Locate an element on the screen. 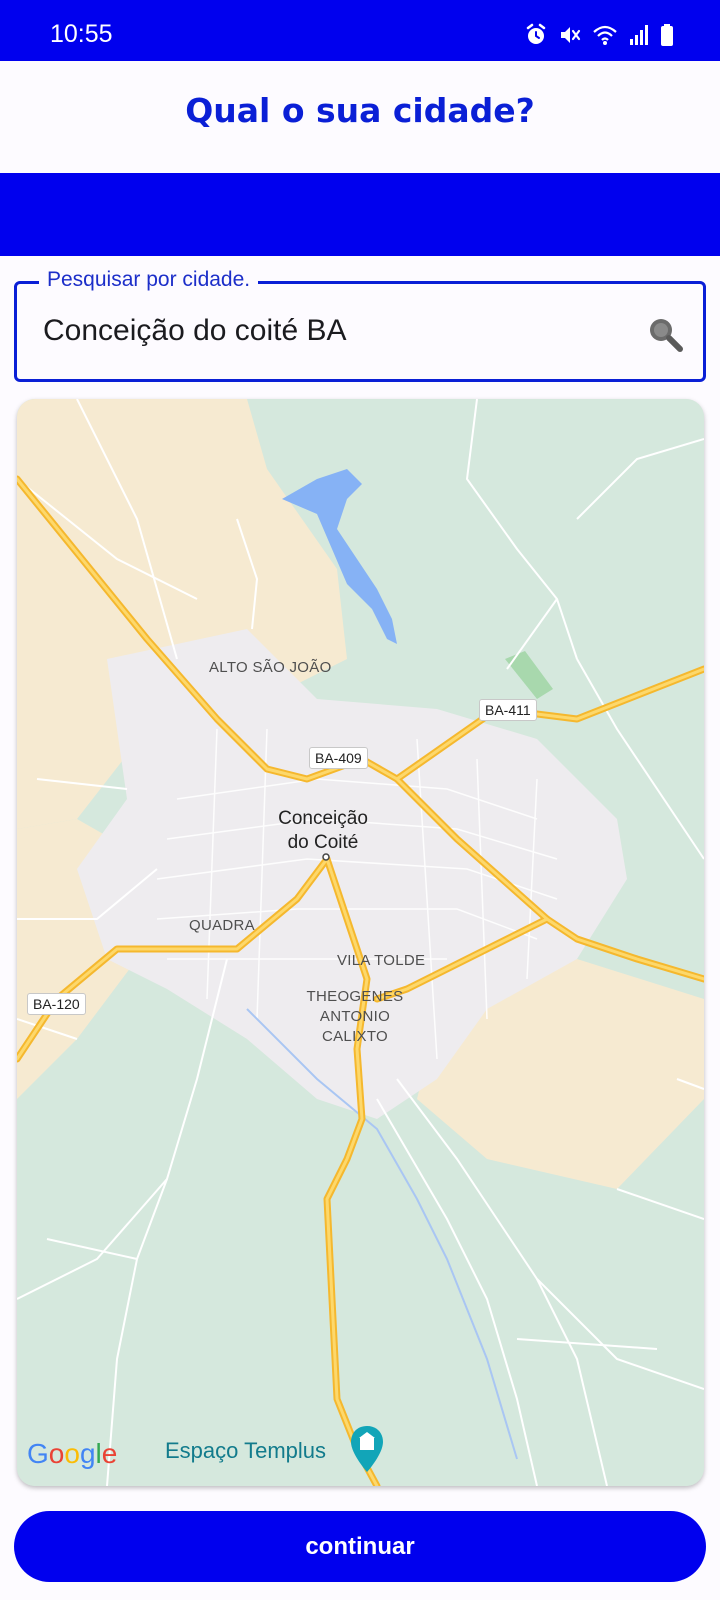  road-shield: BA-409 is located at coordinates (338, 758).